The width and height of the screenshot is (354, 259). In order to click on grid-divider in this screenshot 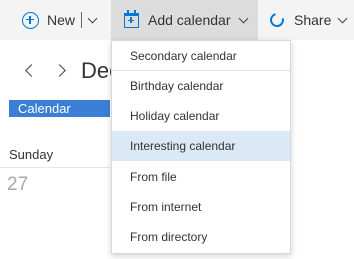, I will do `click(55, 167)`.